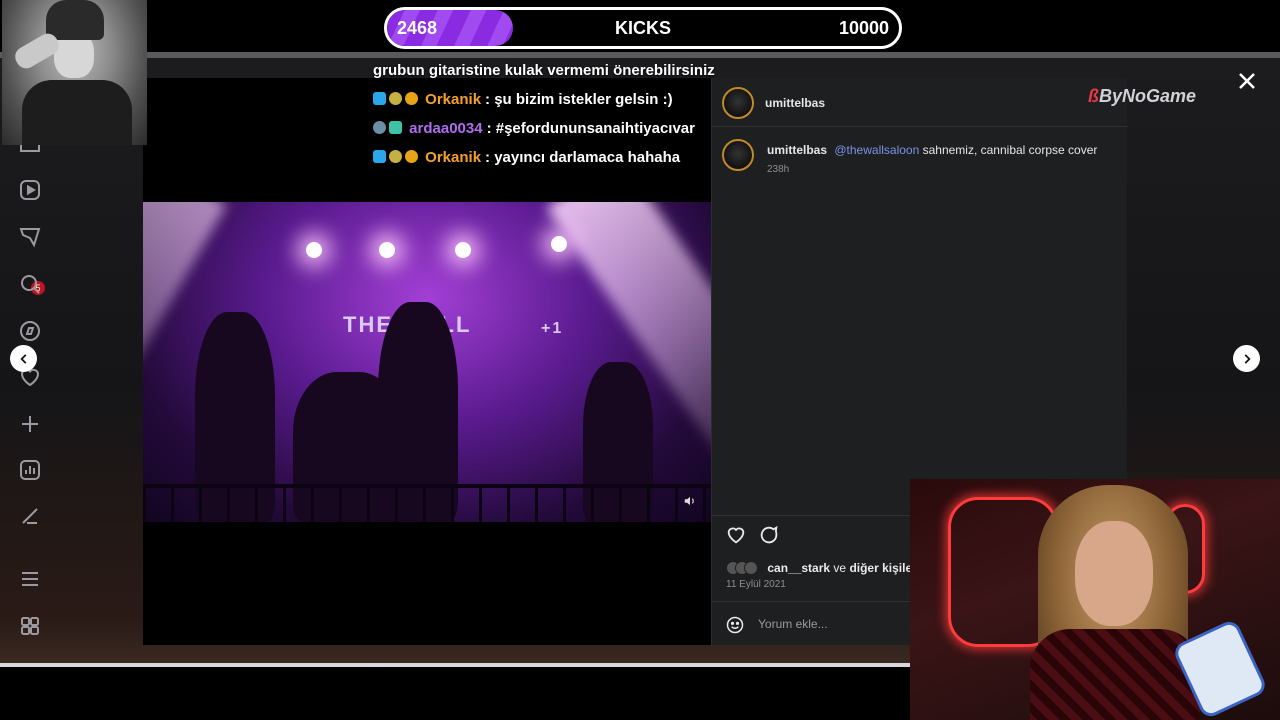 Image resolution: width=1280 pixels, height=720 pixels. I want to click on previous-post-button, so click(23, 358).